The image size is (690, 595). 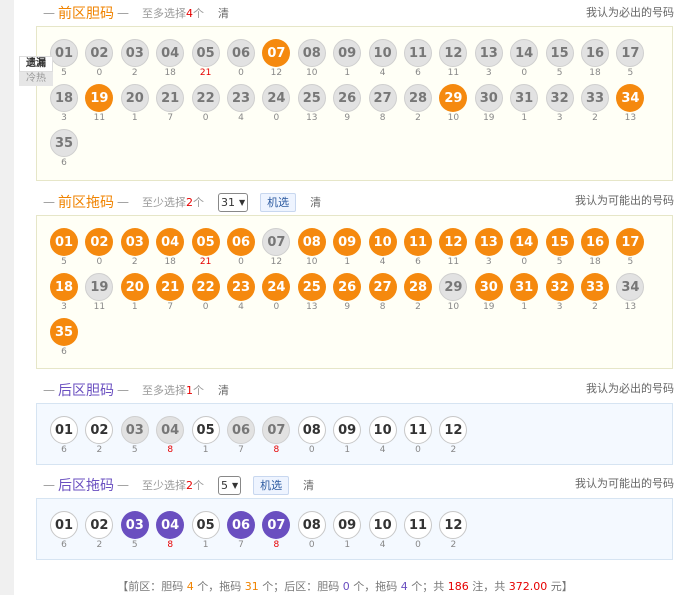 I want to click on number-ball: 17, so click(x=630, y=242).